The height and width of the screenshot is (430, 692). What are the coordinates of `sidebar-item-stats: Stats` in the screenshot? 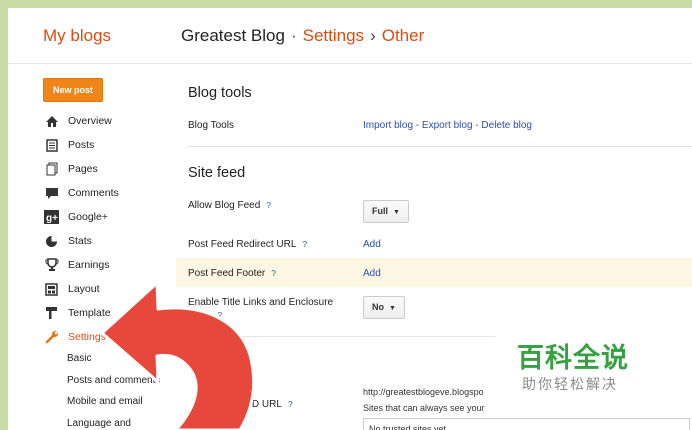 It's located at (81, 241).